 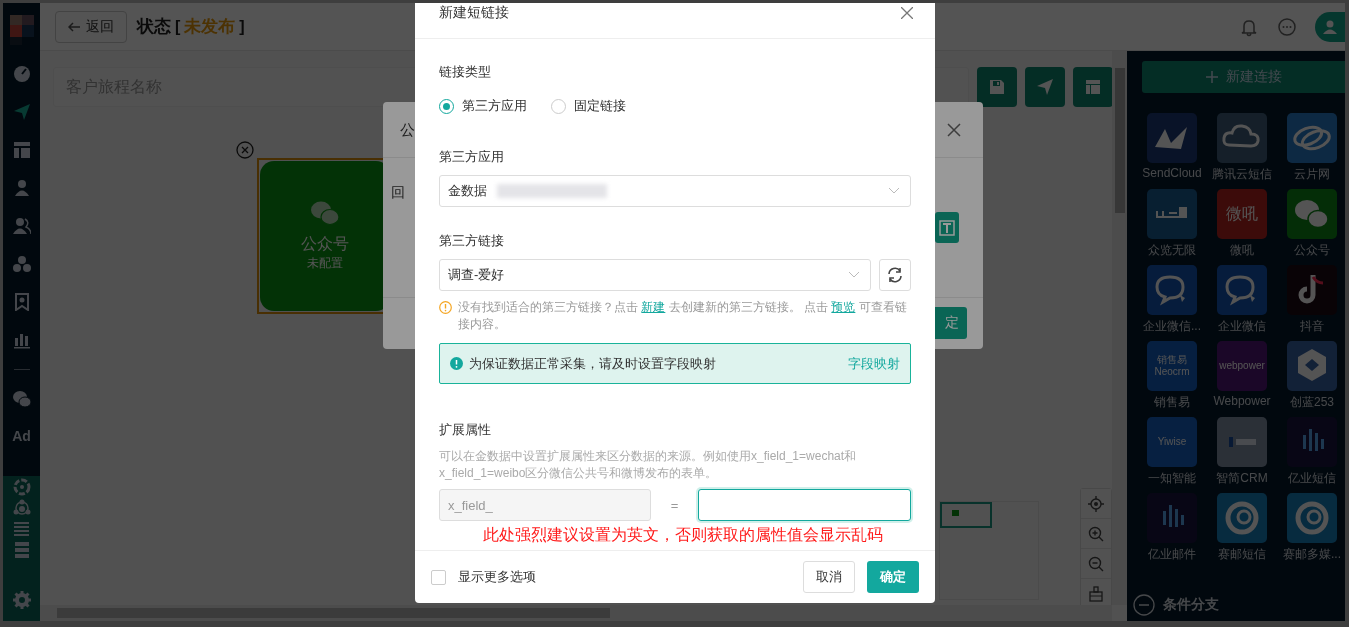 I want to click on eraser-icon, so click(x=1096, y=593).